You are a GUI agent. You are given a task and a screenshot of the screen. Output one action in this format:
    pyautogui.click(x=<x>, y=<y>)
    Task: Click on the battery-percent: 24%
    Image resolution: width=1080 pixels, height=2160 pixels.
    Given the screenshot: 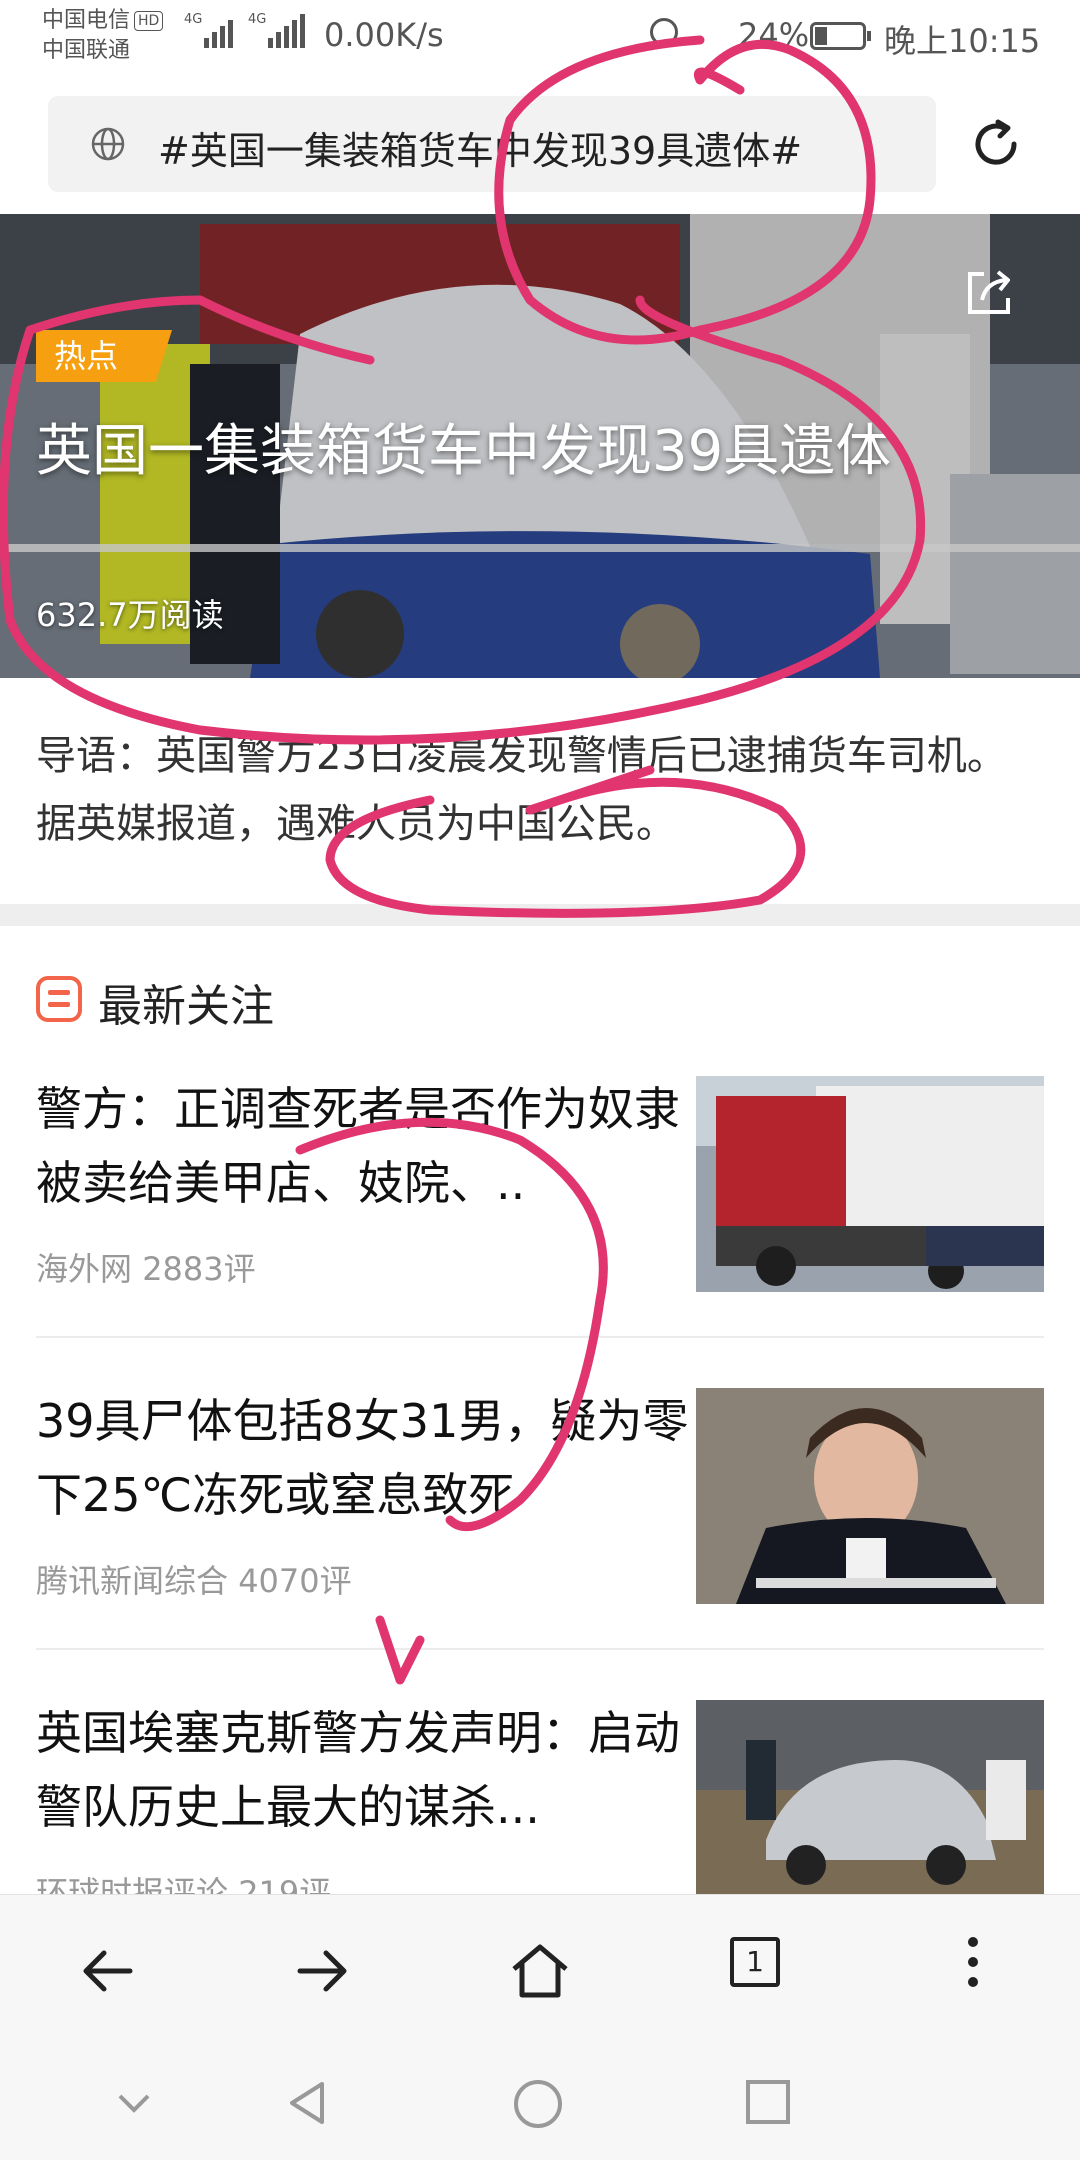 What is the action you would take?
    pyautogui.click(x=774, y=35)
    